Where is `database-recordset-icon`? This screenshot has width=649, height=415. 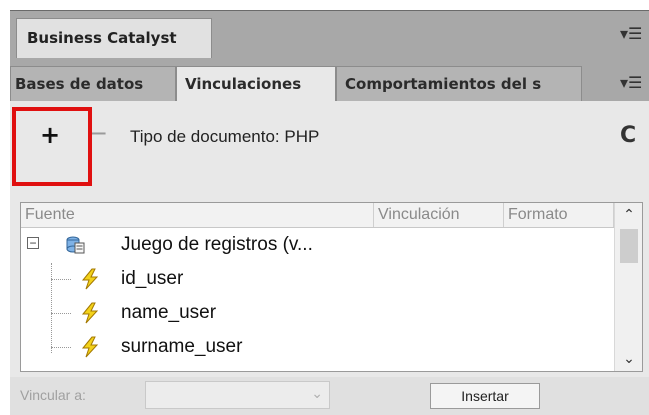 database-recordset-icon is located at coordinates (75, 245).